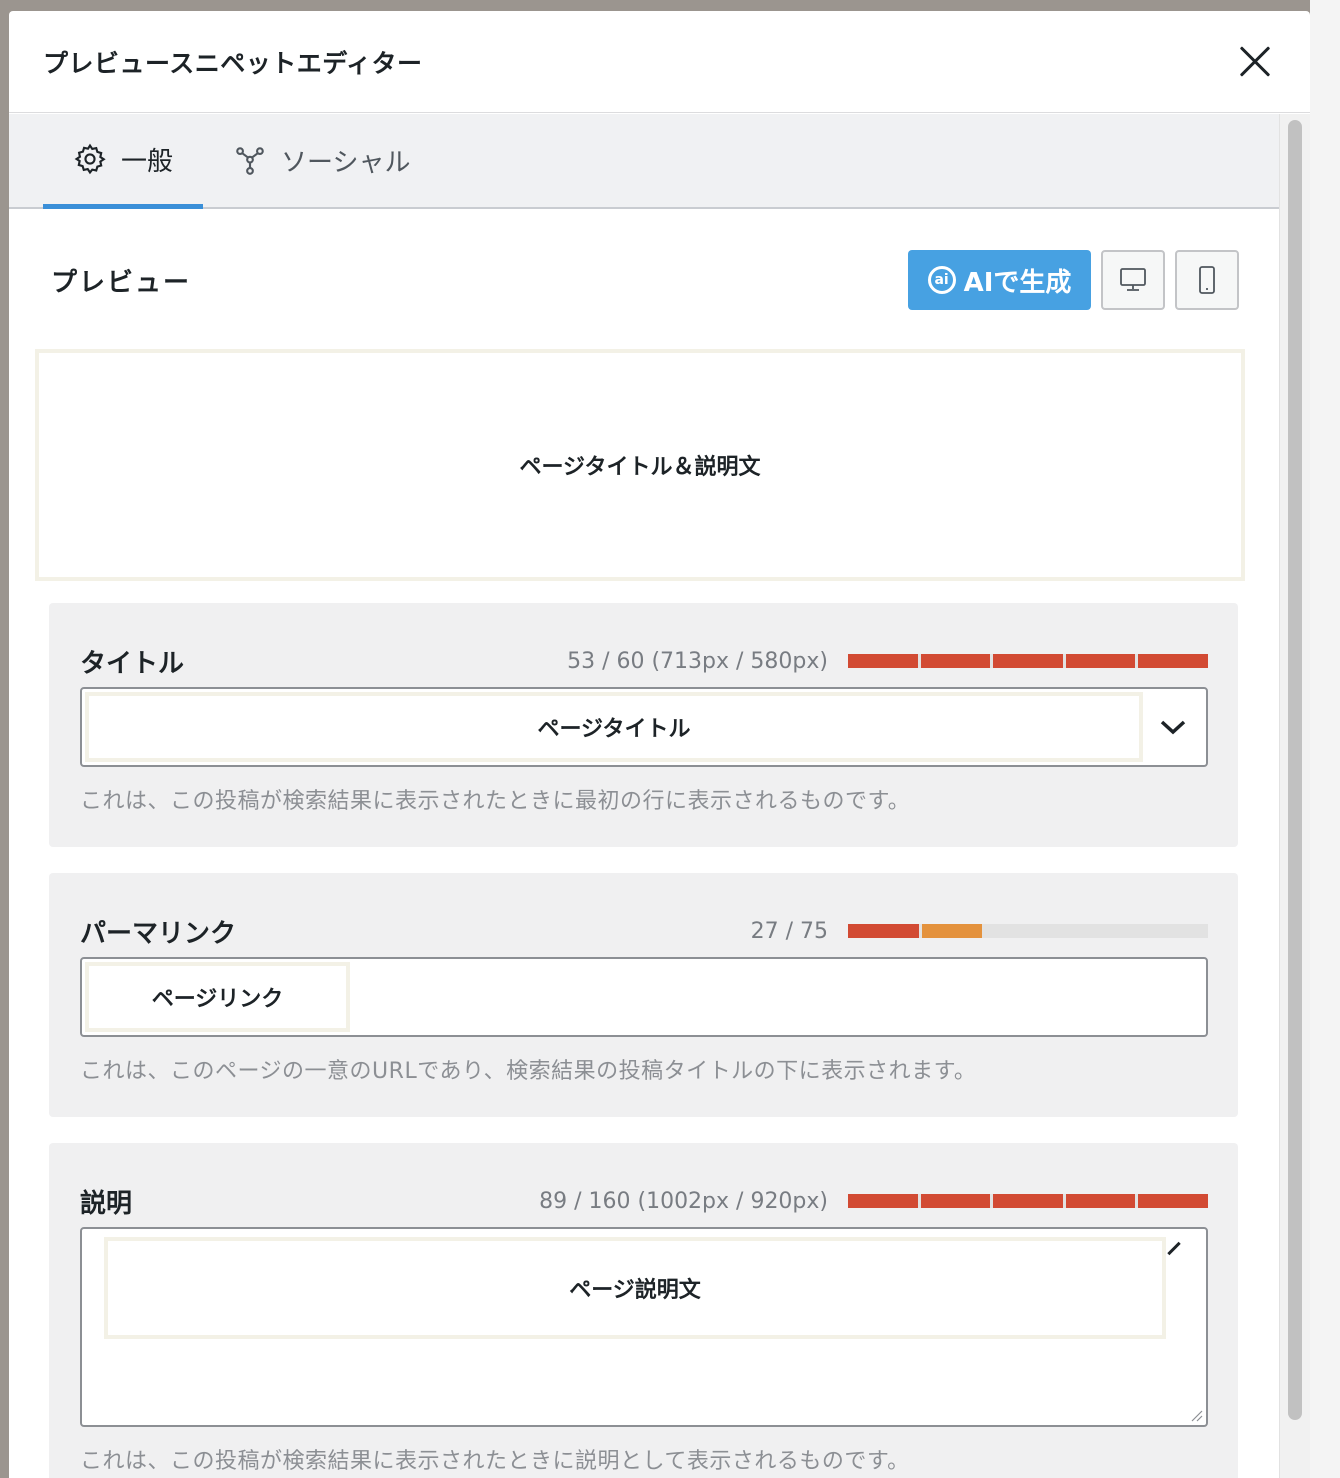 This screenshot has height=1478, width=1340. What do you see at coordinates (1325, 739) in the screenshot?
I see `page-backdrop-right` at bounding box center [1325, 739].